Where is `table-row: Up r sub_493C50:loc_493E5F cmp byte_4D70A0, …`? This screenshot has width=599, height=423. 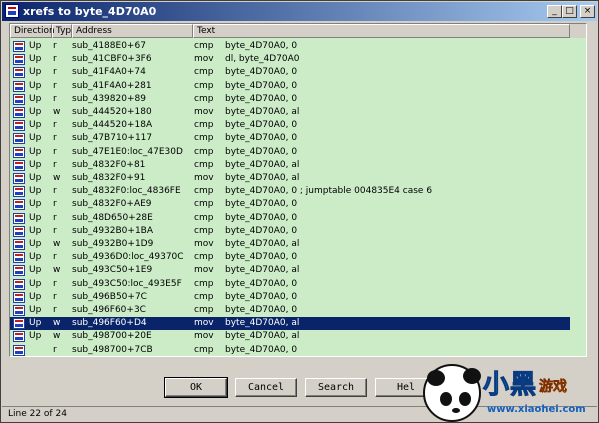 table-row: Up r sub_493C50:loc_493E5F cmp byte_4D70A0, … is located at coordinates (290, 284).